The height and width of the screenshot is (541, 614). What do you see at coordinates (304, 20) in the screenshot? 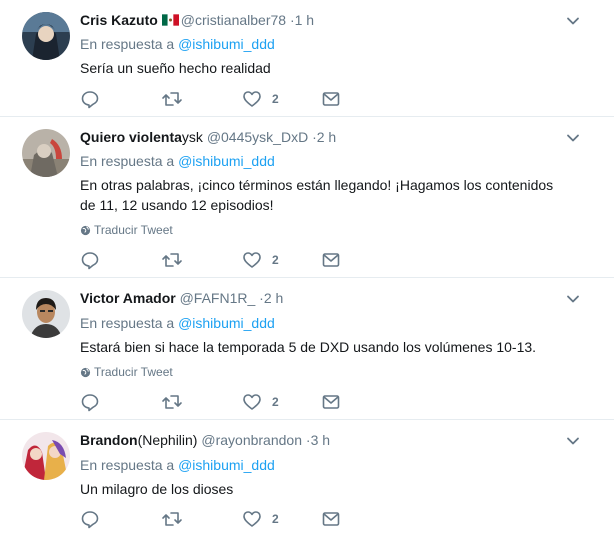
I see `timestamp: 1 h` at bounding box center [304, 20].